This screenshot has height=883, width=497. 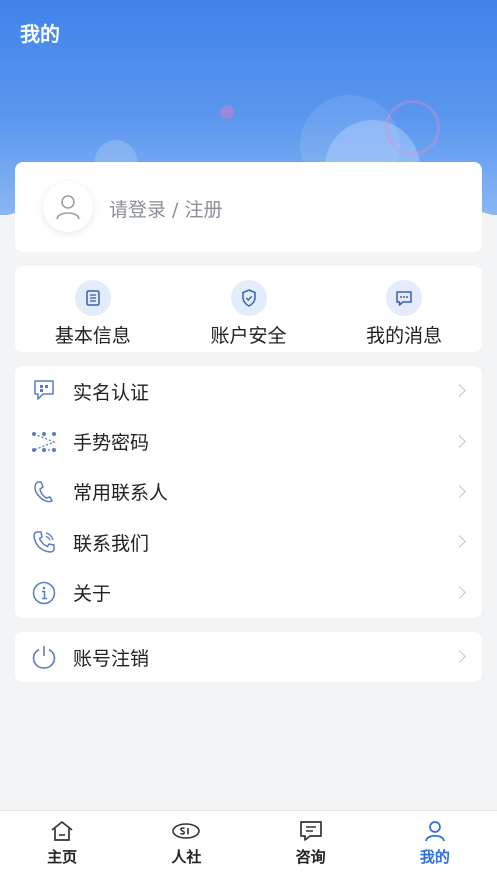 What do you see at coordinates (92, 594) in the screenshot?
I see `menu-item-label: 关于` at bounding box center [92, 594].